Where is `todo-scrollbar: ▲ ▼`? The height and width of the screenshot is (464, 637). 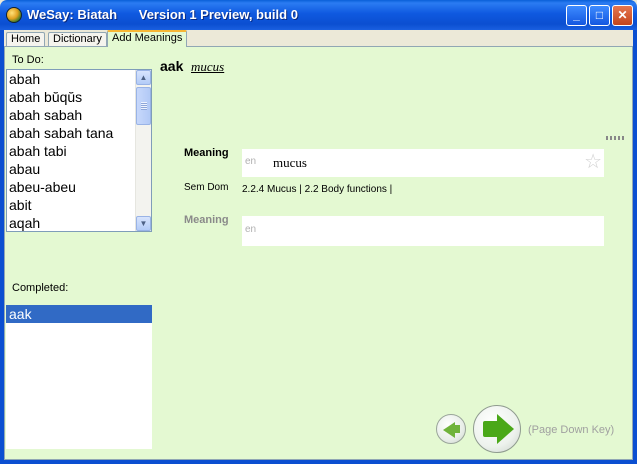
todo-scrollbar: ▲ ▼ is located at coordinates (143, 150).